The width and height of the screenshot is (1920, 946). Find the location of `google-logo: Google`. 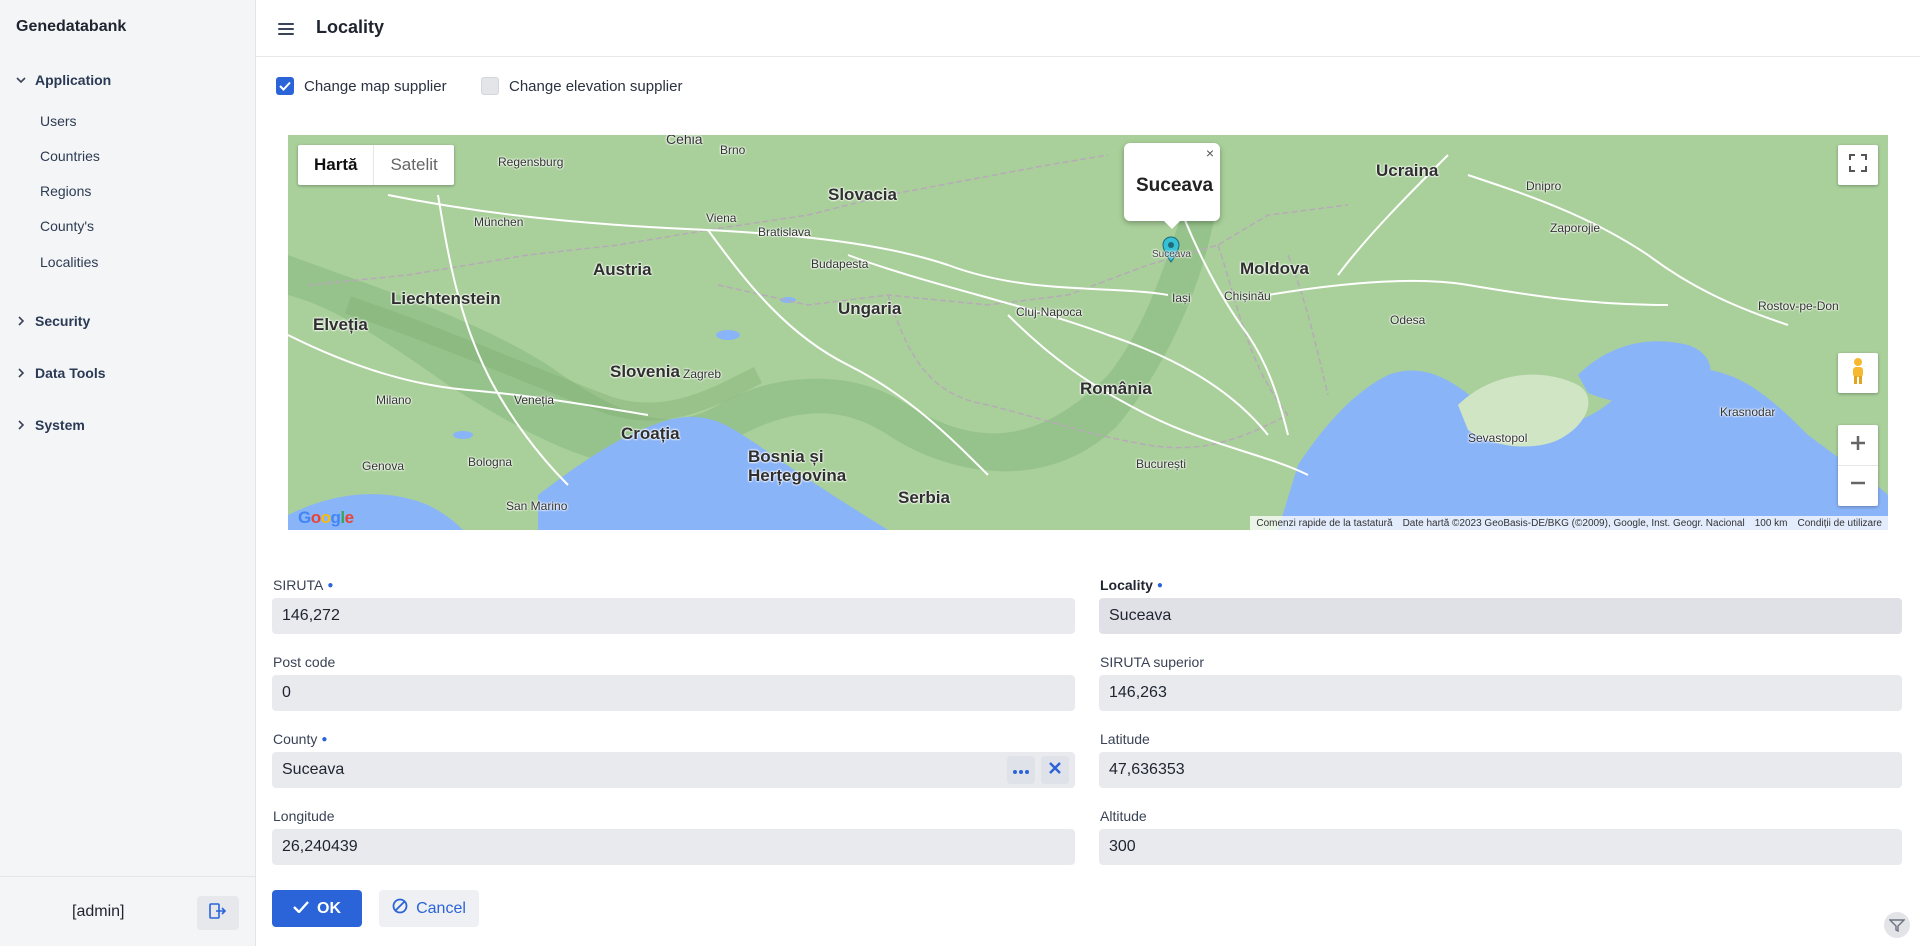

google-logo: Google is located at coordinates (326, 517).